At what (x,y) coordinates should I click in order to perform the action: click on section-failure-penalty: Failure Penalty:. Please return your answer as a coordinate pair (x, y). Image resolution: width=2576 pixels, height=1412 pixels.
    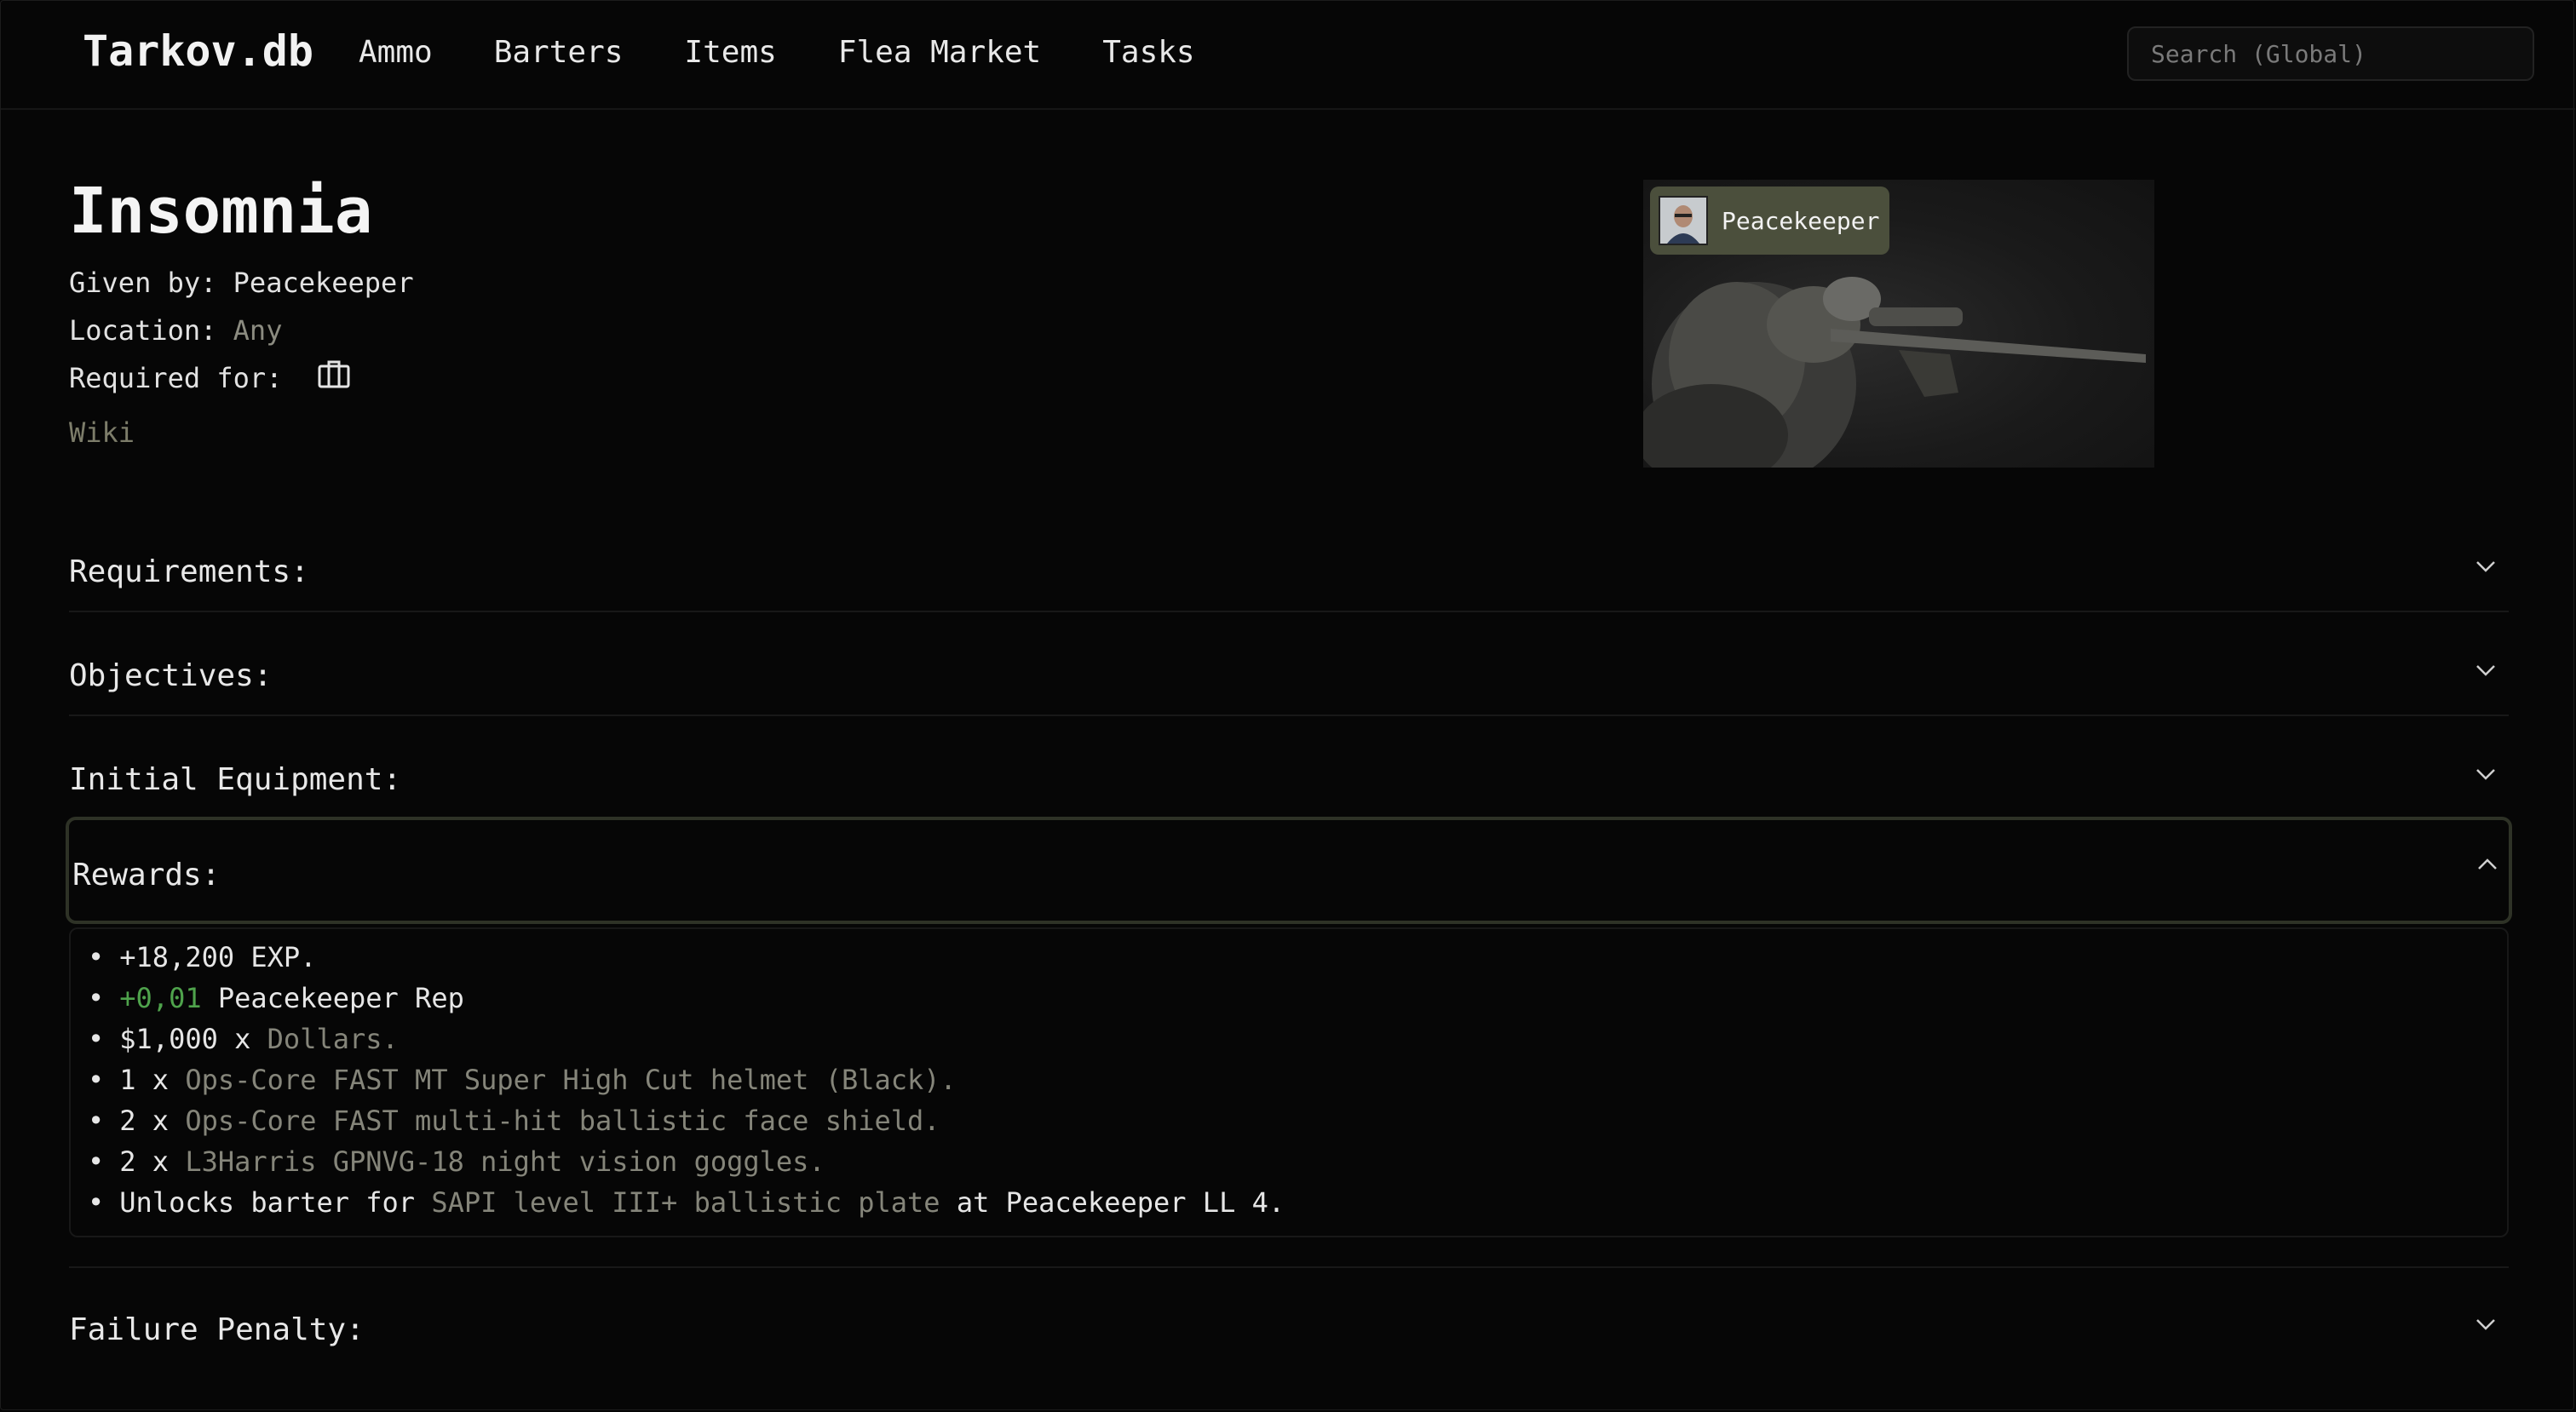
    Looking at the image, I should click on (1289, 1317).